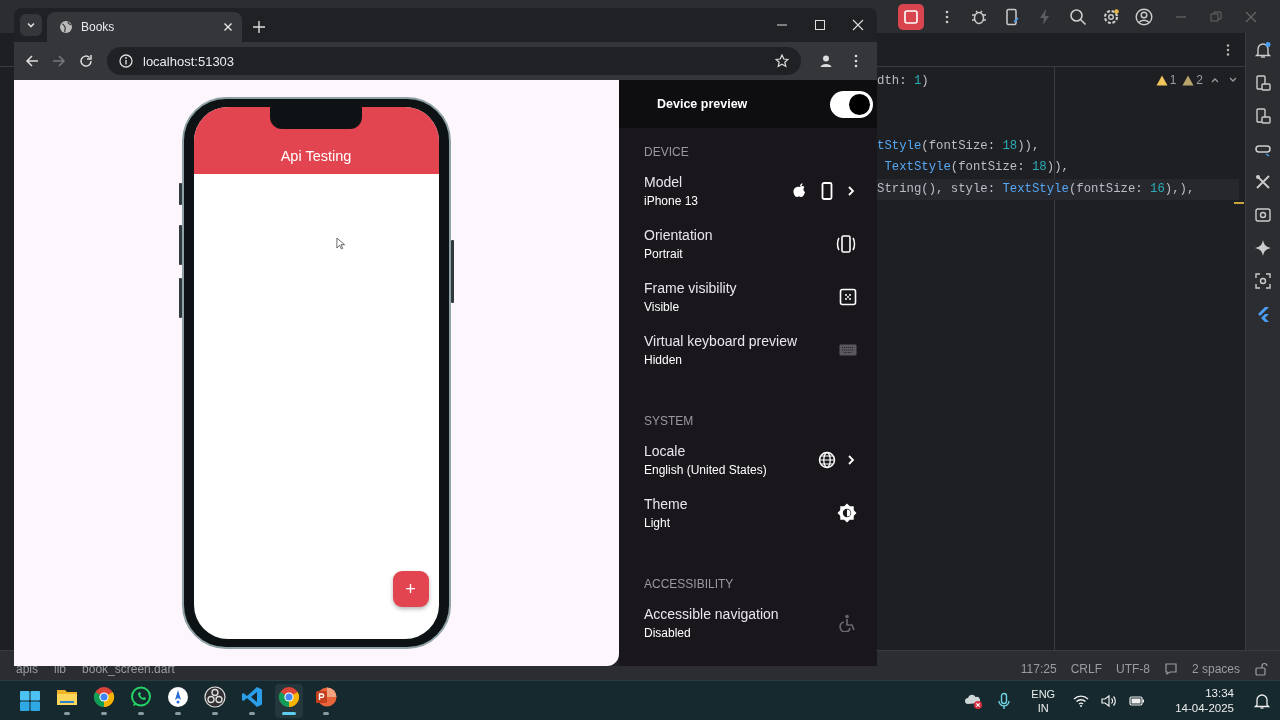 The height and width of the screenshot is (720, 1280). Describe the element at coordinates (846, 243) in the screenshot. I see `rotate-icon` at that location.